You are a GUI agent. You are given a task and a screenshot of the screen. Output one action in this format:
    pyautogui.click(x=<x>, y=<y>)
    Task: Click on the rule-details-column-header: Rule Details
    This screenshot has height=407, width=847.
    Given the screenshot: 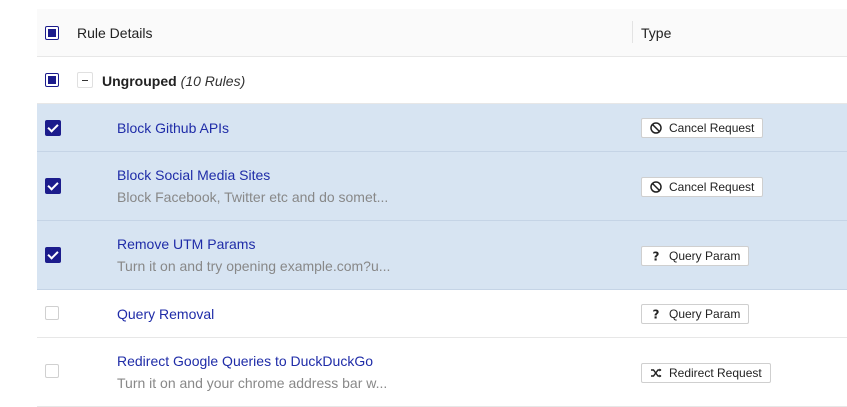 What is the action you would take?
    pyautogui.click(x=114, y=33)
    